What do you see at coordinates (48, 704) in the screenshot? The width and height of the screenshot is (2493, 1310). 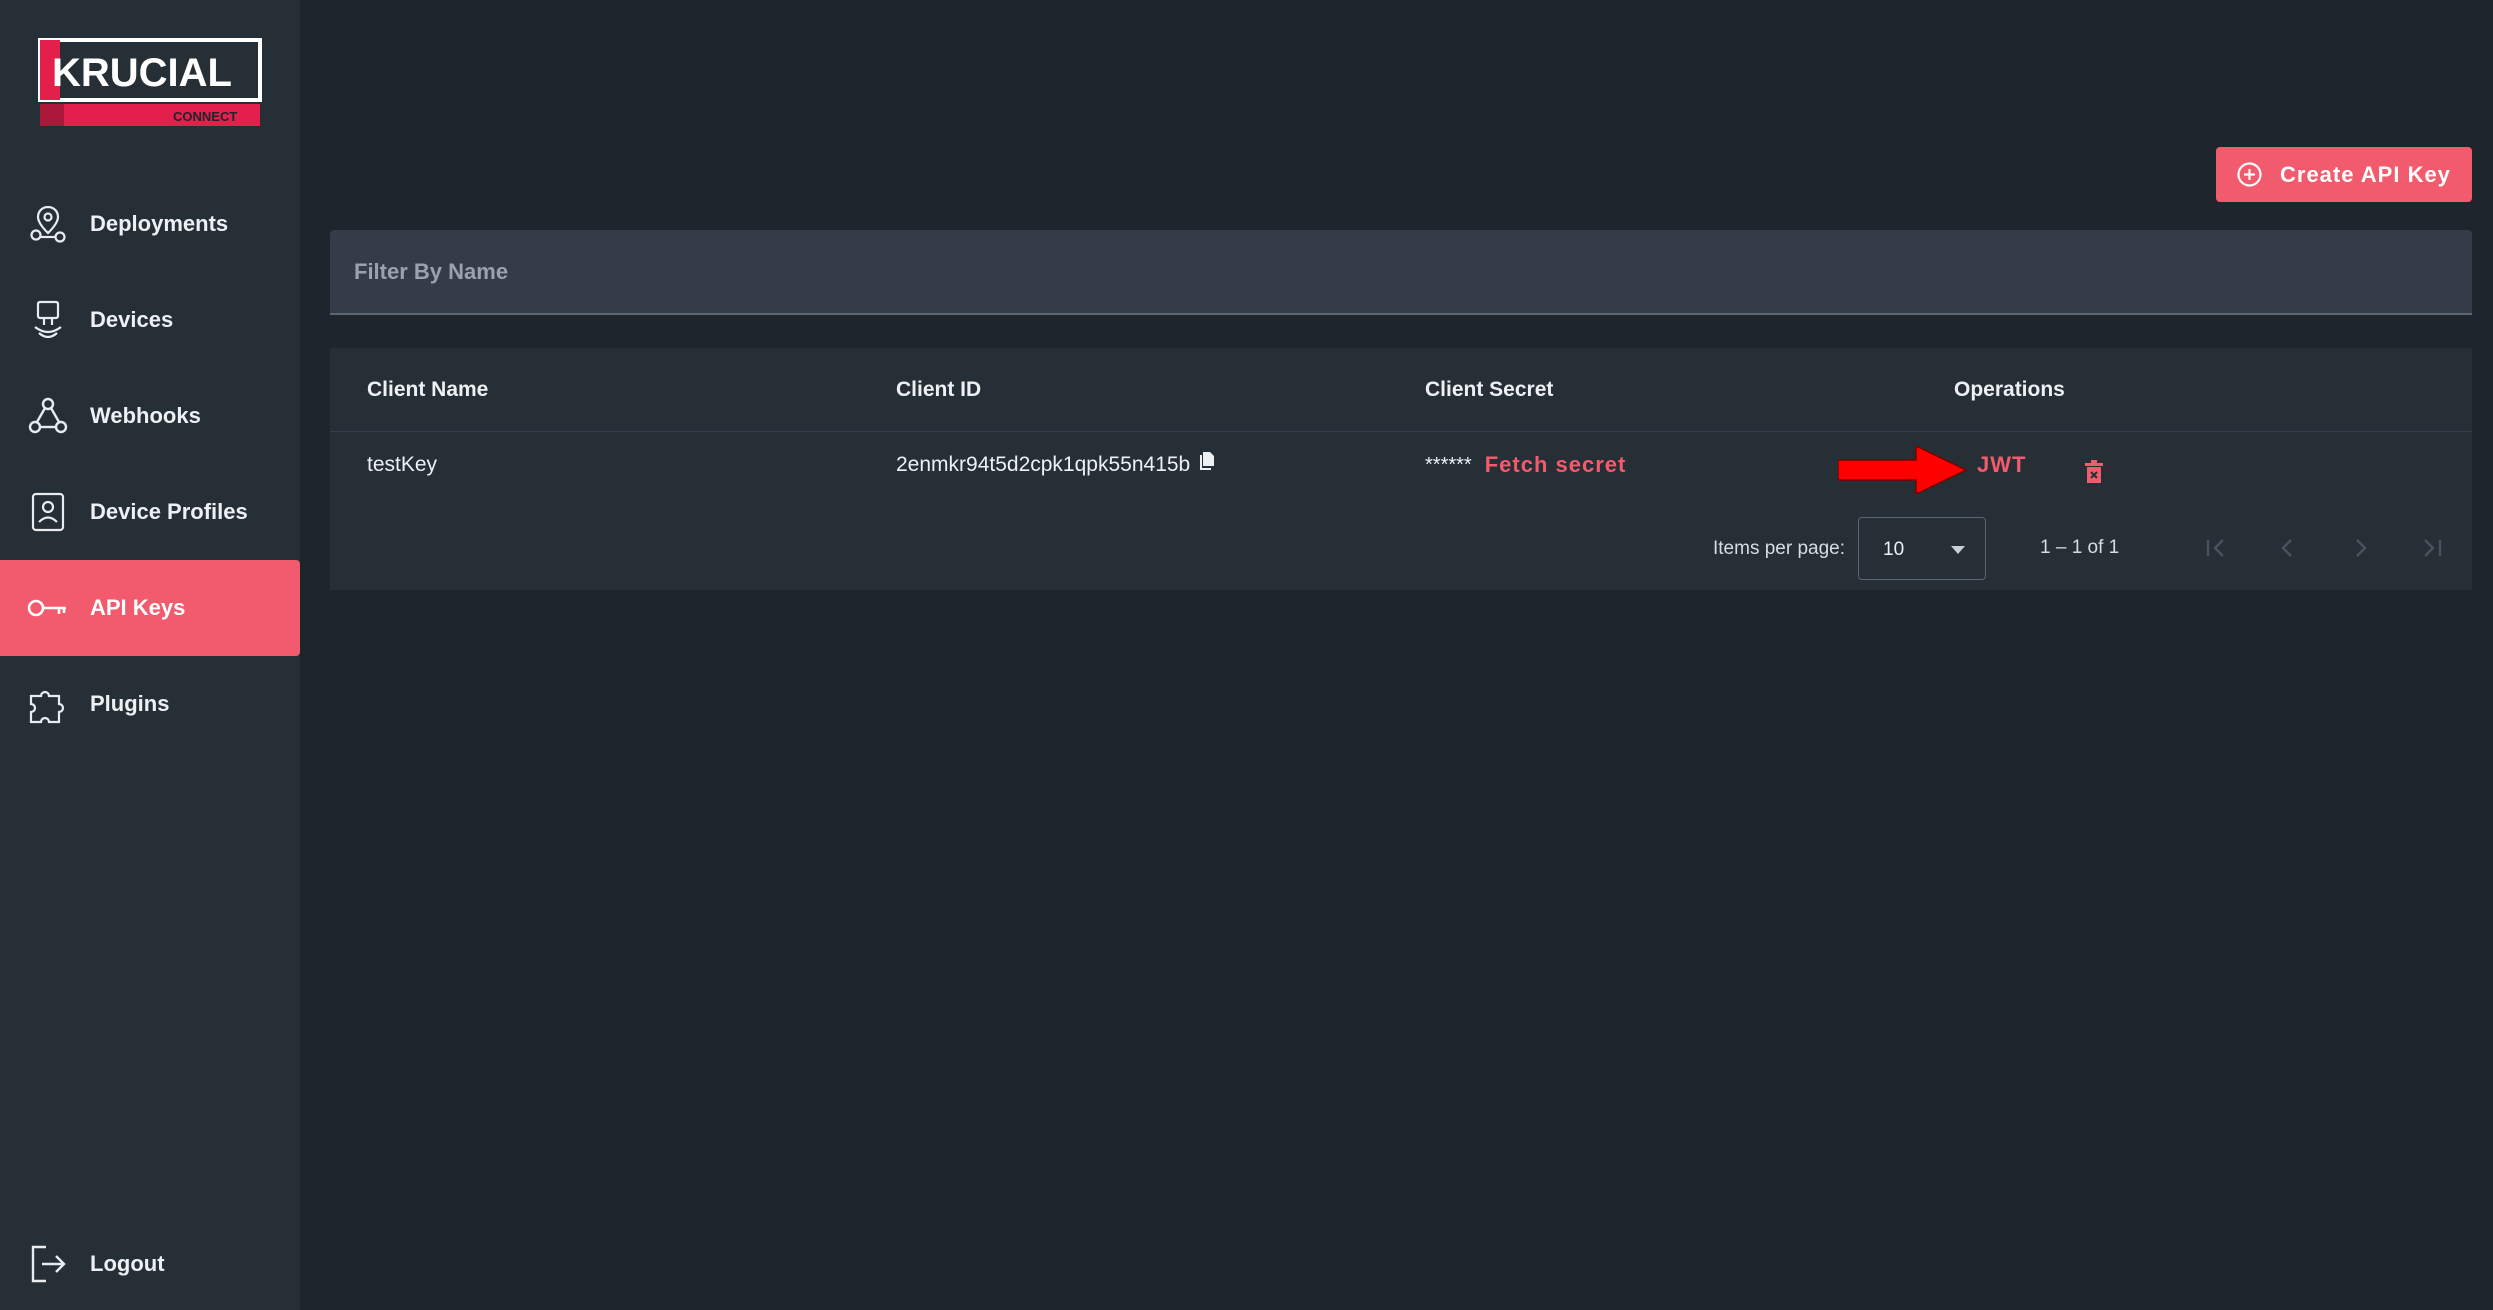 I see `puzzle-icon` at bounding box center [48, 704].